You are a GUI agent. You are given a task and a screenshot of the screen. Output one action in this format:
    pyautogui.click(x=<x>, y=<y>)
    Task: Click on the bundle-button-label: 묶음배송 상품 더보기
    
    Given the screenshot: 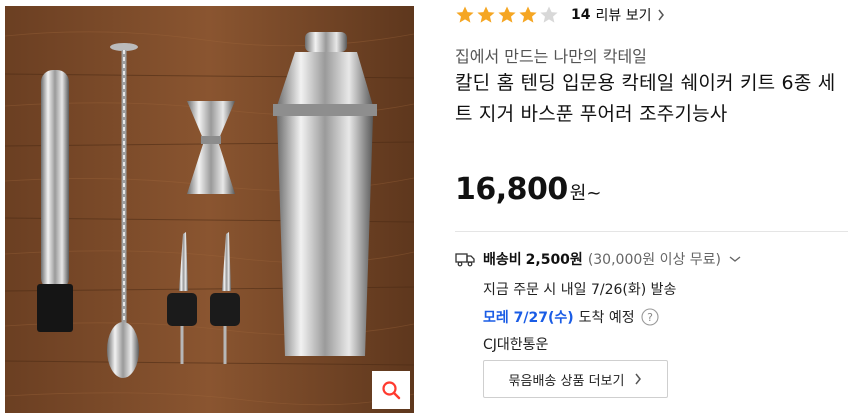 What is the action you would take?
    pyautogui.click(x=566, y=381)
    